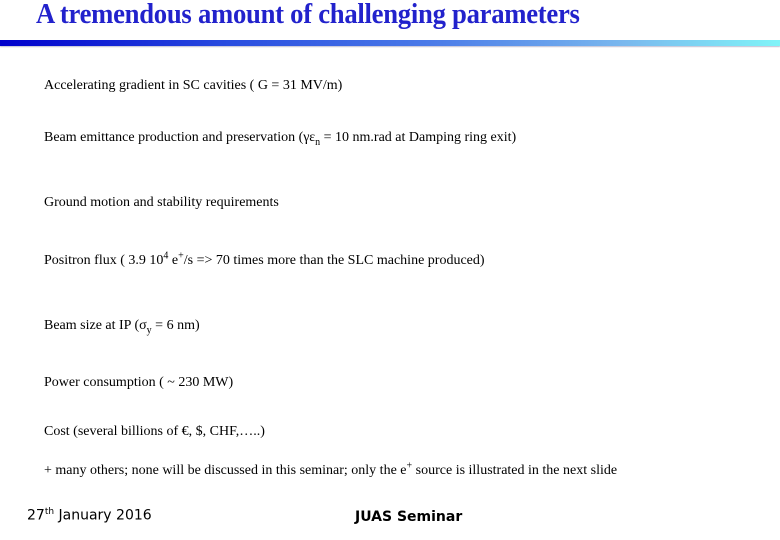  I want to click on item-text: = 6 nm), so click(175, 325).